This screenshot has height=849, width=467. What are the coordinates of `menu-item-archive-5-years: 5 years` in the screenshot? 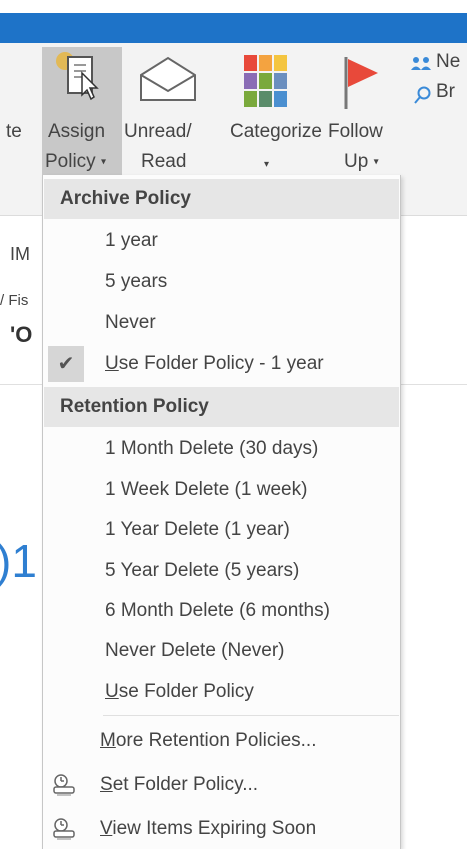 It's located at (221, 282).